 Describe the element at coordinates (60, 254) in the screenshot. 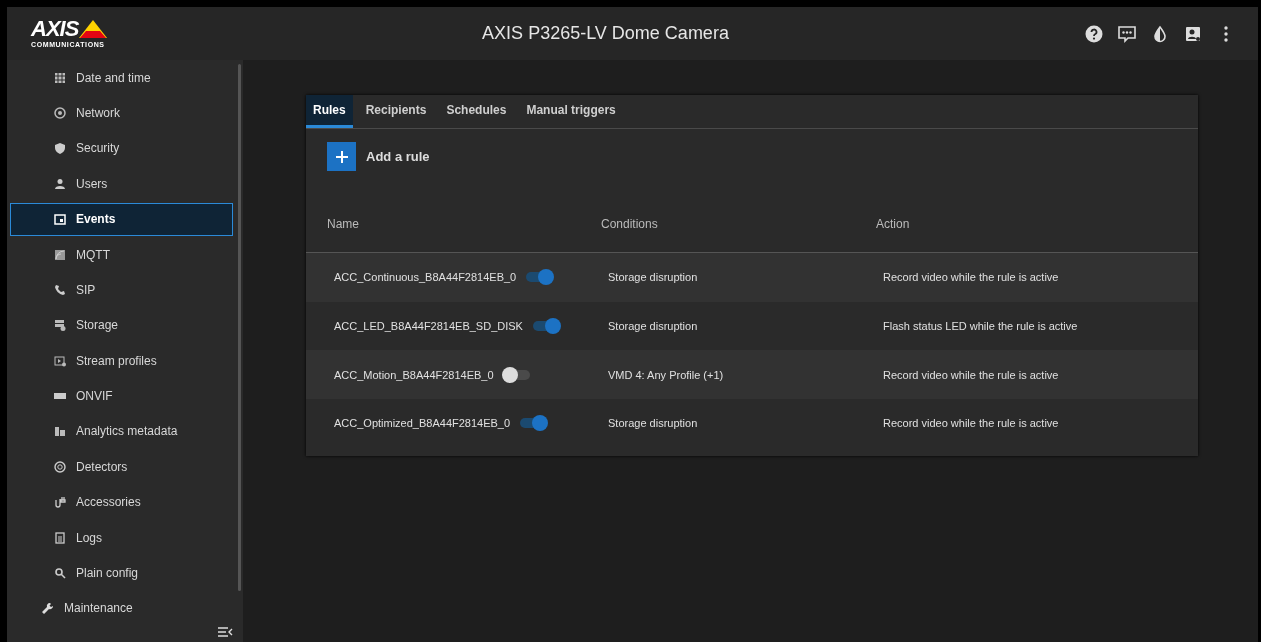

I see `signal-icon` at that location.